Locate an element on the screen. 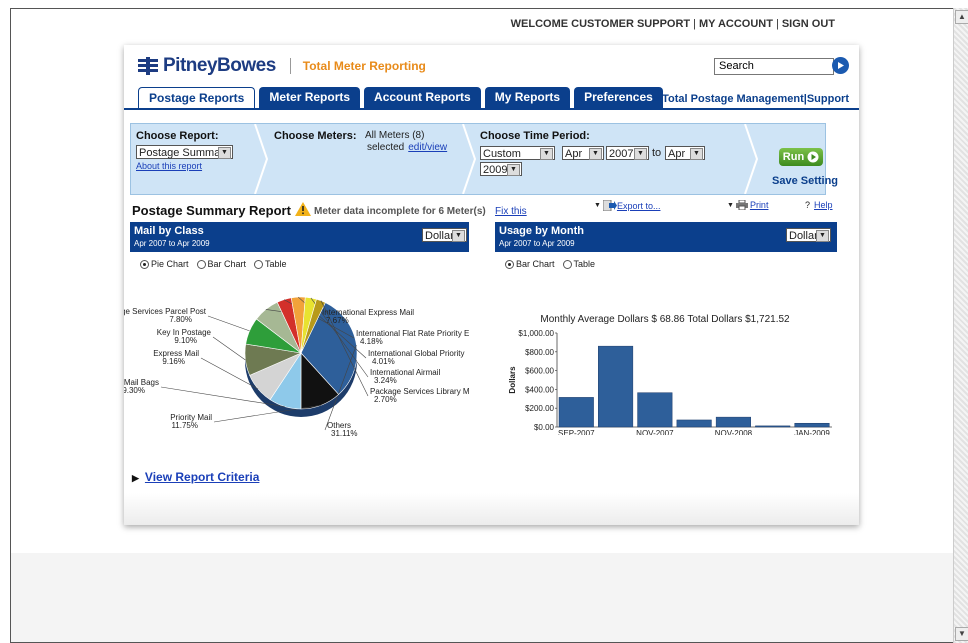 Image resolution: width=968 pixels, height=643 pixels. my-account-link: MY ACCOUNT is located at coordinates (736, 24).